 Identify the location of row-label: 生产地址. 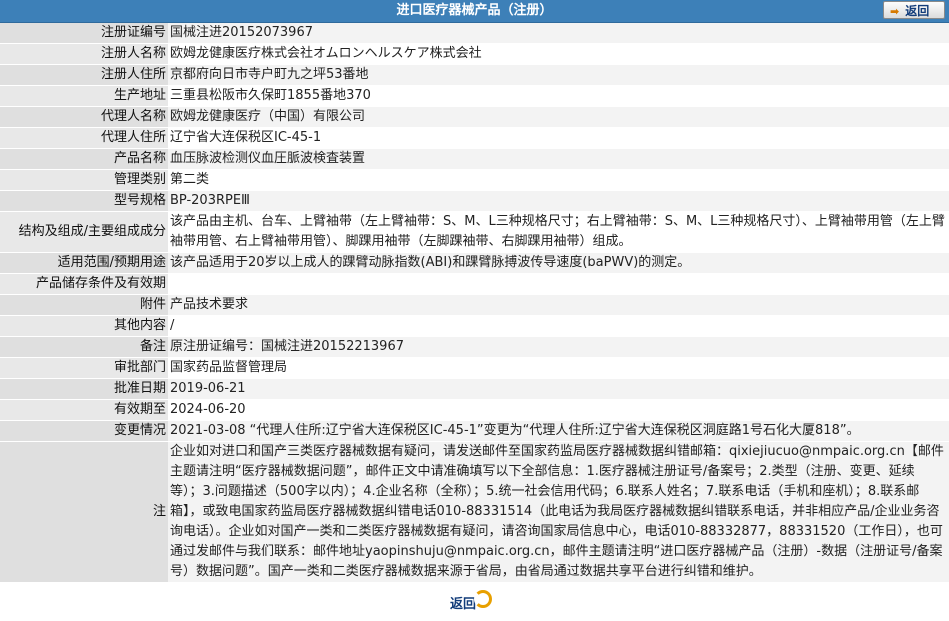
(84, 96).